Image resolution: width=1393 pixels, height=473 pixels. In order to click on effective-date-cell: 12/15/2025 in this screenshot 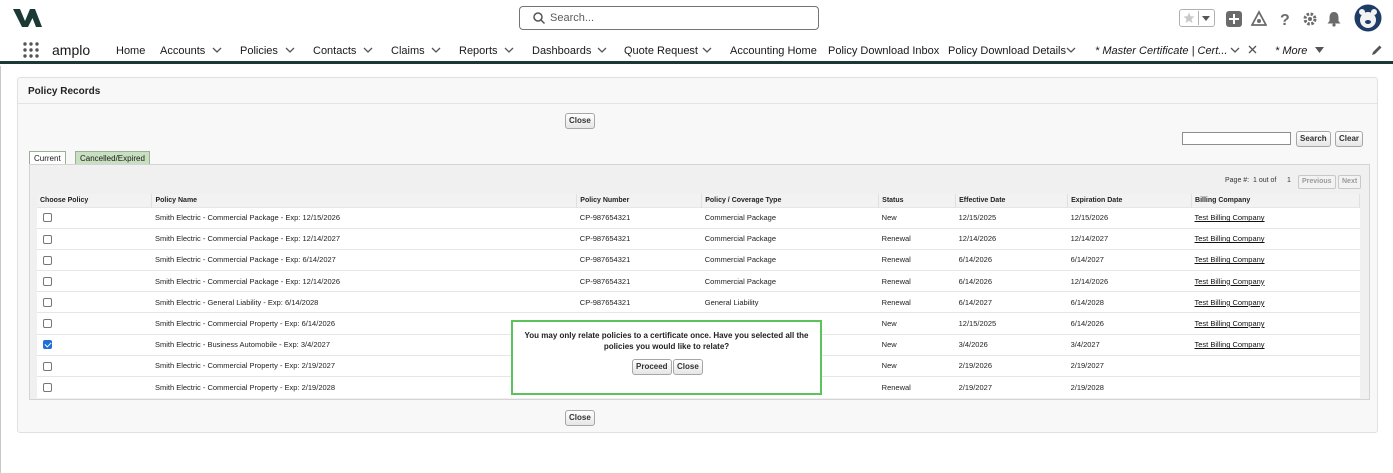, I will do `click(1011, 217)`.